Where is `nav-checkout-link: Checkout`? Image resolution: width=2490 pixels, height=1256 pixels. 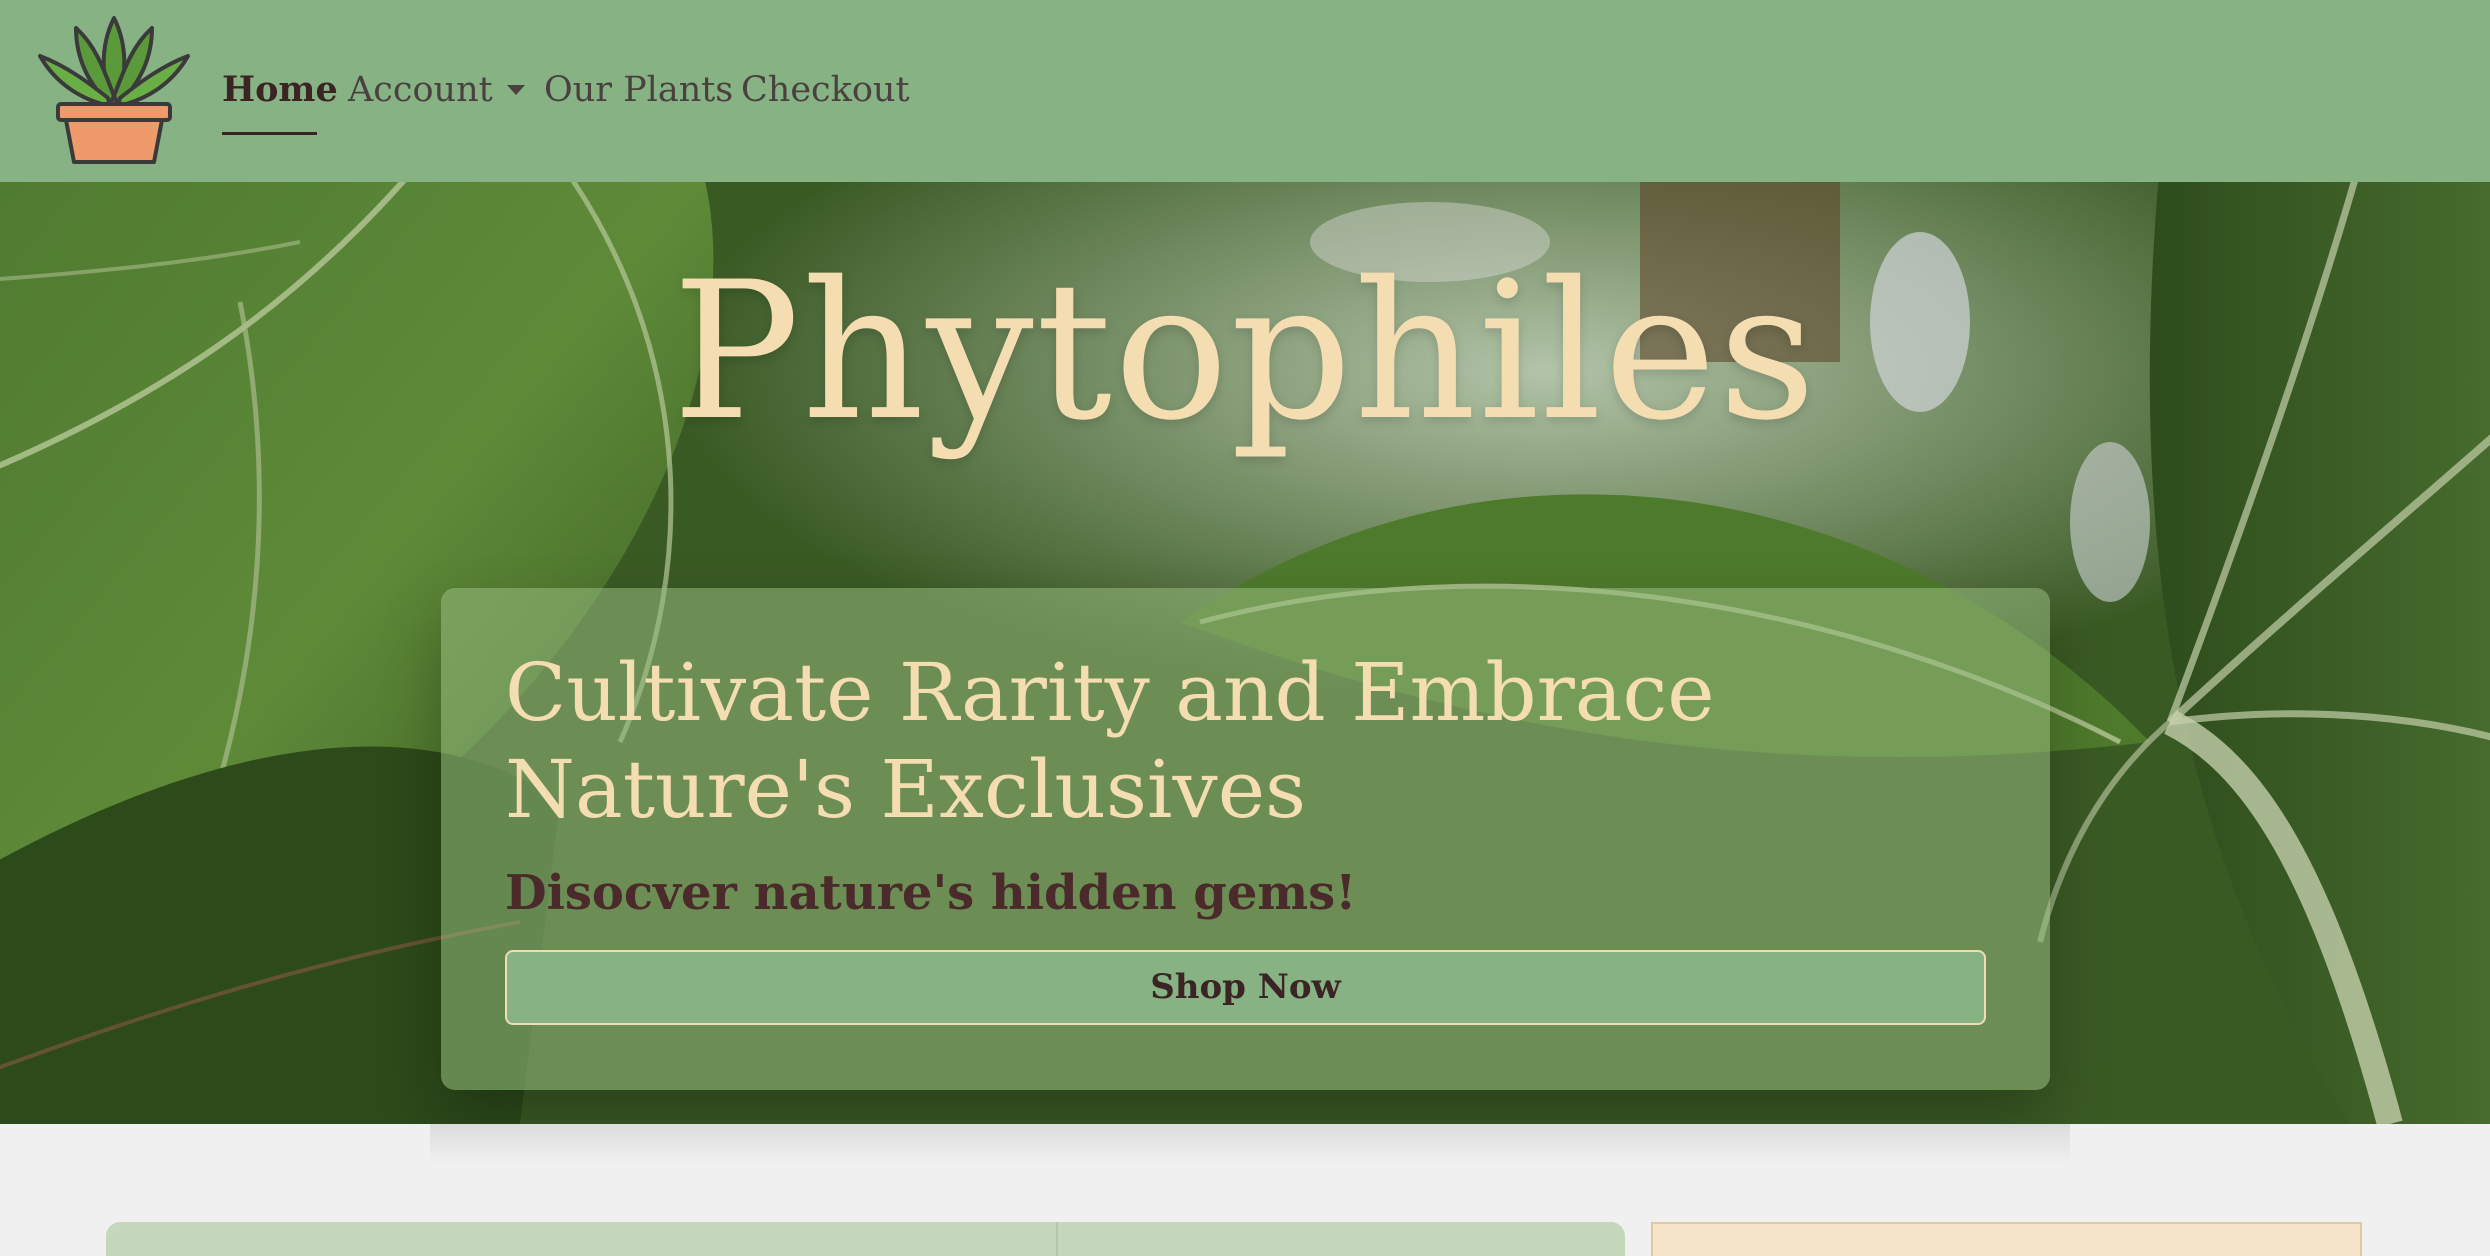 nav-checkout-link: Checkout is located at coordinates (825, 90).